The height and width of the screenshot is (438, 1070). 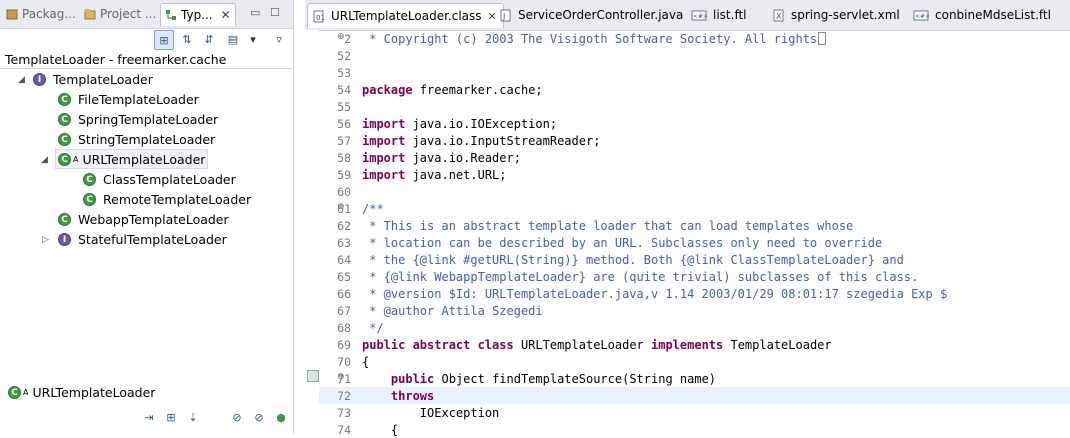 What do you see at coordinates (259, 417) in the screenshot?
I see `hide-static-icon: ⊘` at bounding box center [259, 417].